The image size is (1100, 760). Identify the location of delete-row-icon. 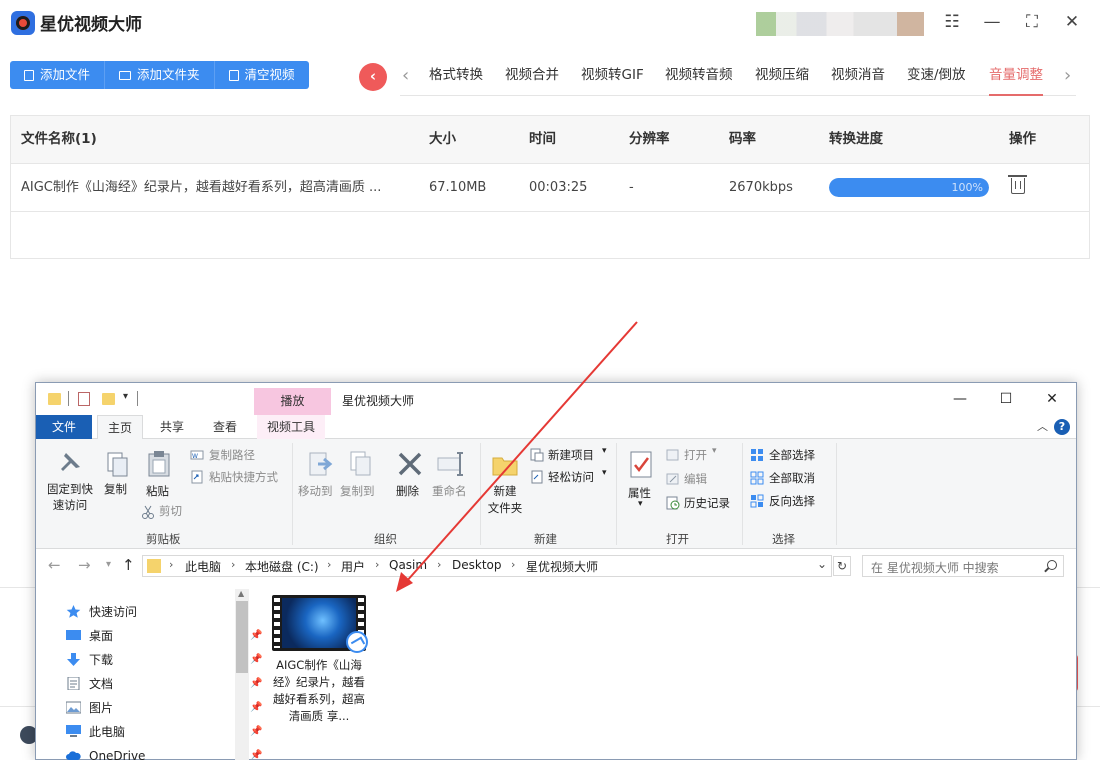
(1017, 184).